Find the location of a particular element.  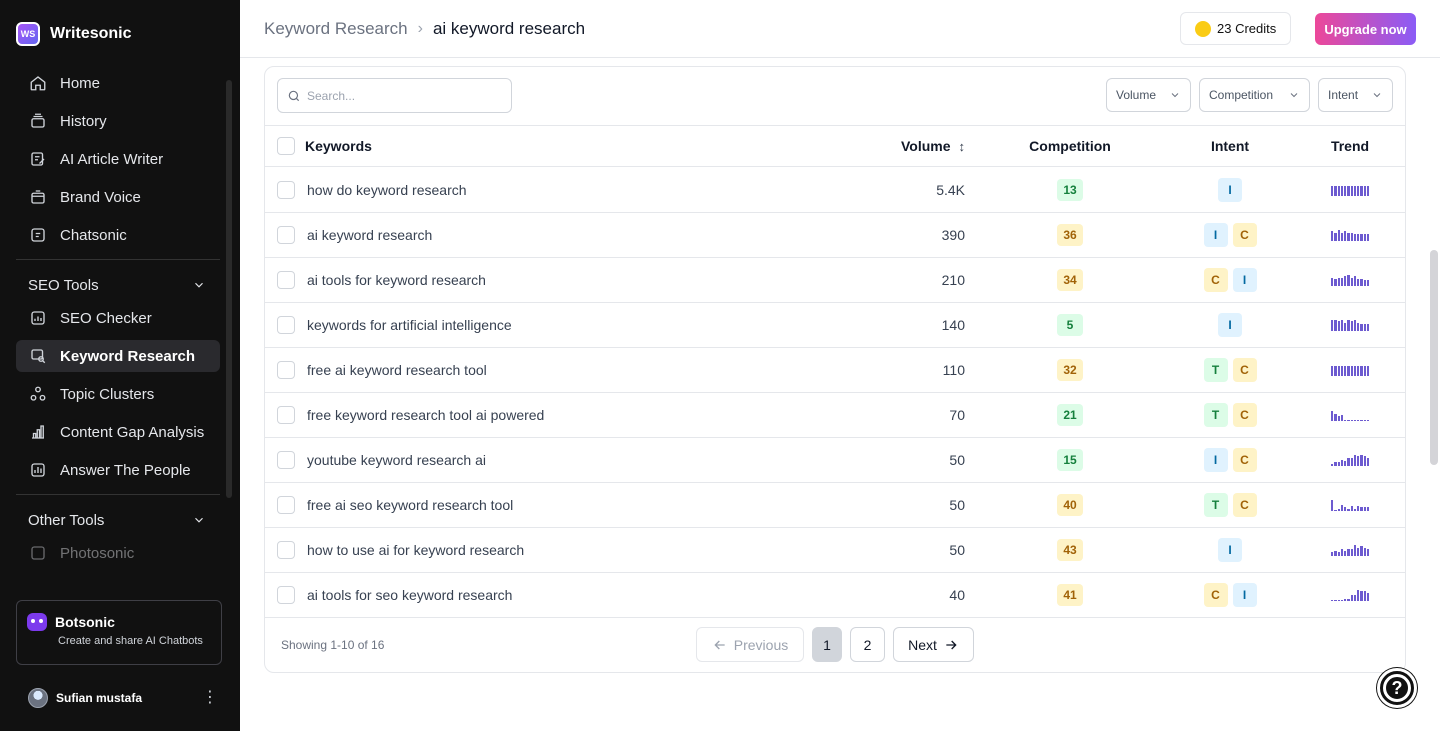

sidebar-item-history: History is located at coordinates (118, 121).